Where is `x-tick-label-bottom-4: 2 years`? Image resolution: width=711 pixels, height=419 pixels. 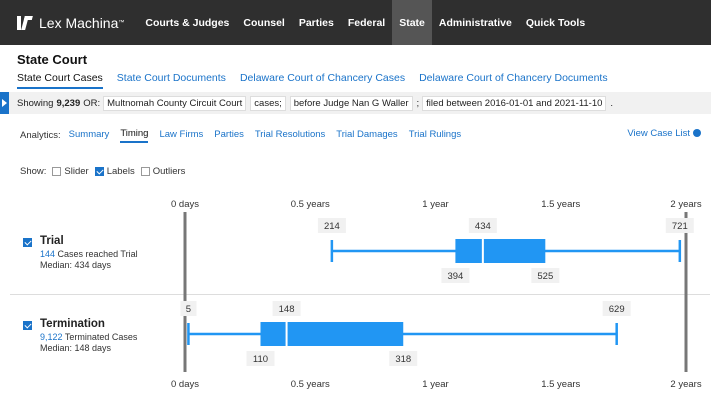 x-tick-label-bottom-4: 2 years is located at coordinates (685, 384).